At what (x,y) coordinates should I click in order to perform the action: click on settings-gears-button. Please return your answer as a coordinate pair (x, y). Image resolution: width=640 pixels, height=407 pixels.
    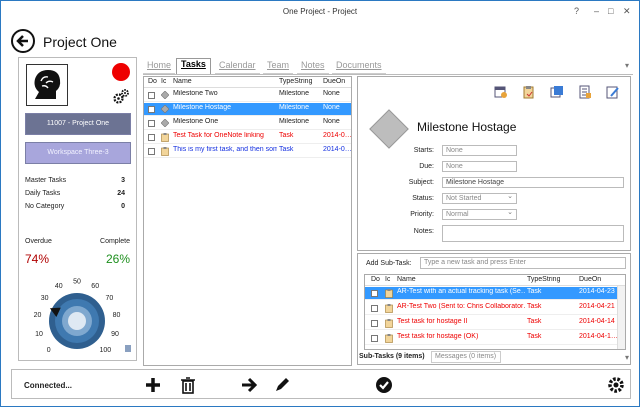
    Looking at the image, I should click on (121, 97).